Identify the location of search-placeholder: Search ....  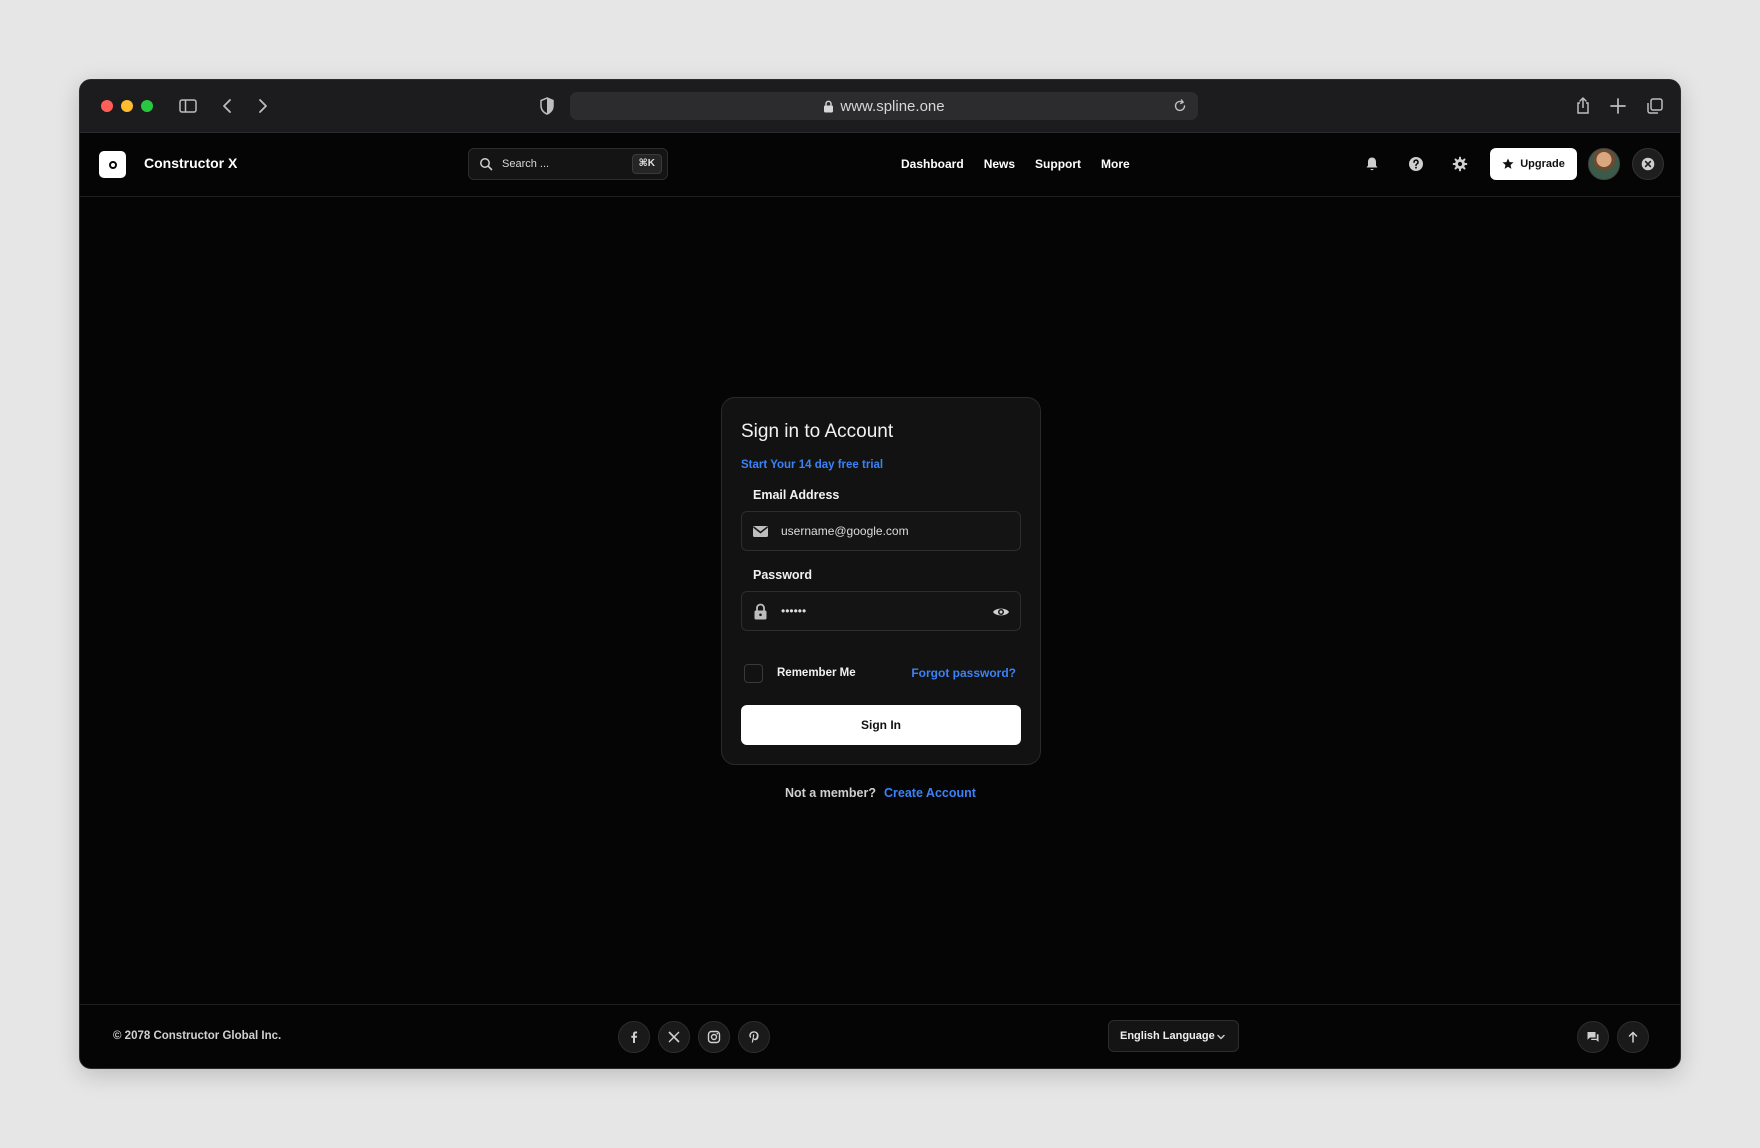
(526, 164).